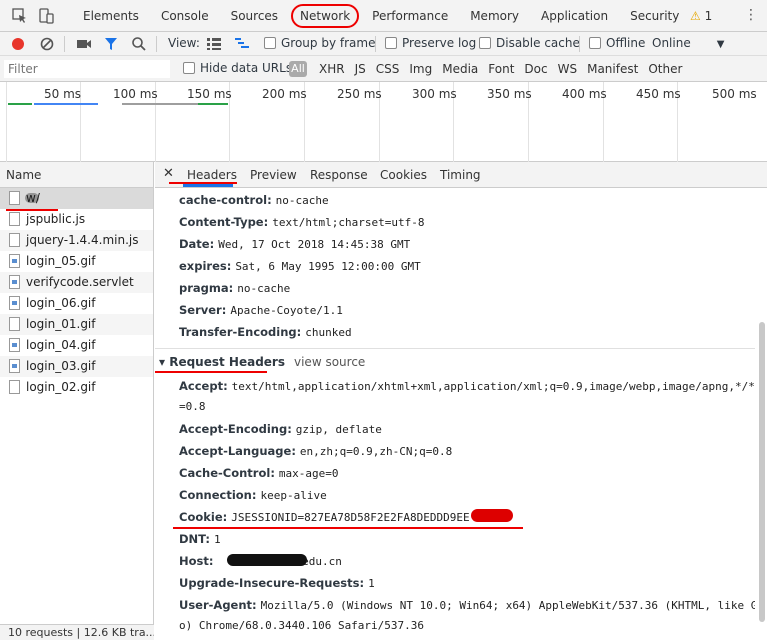 The height and width of the screenshot is (640, 767). Describe the element at coordinates (403, 175) in the screenshot. I see `tab-cookies: Cookies` at that location.